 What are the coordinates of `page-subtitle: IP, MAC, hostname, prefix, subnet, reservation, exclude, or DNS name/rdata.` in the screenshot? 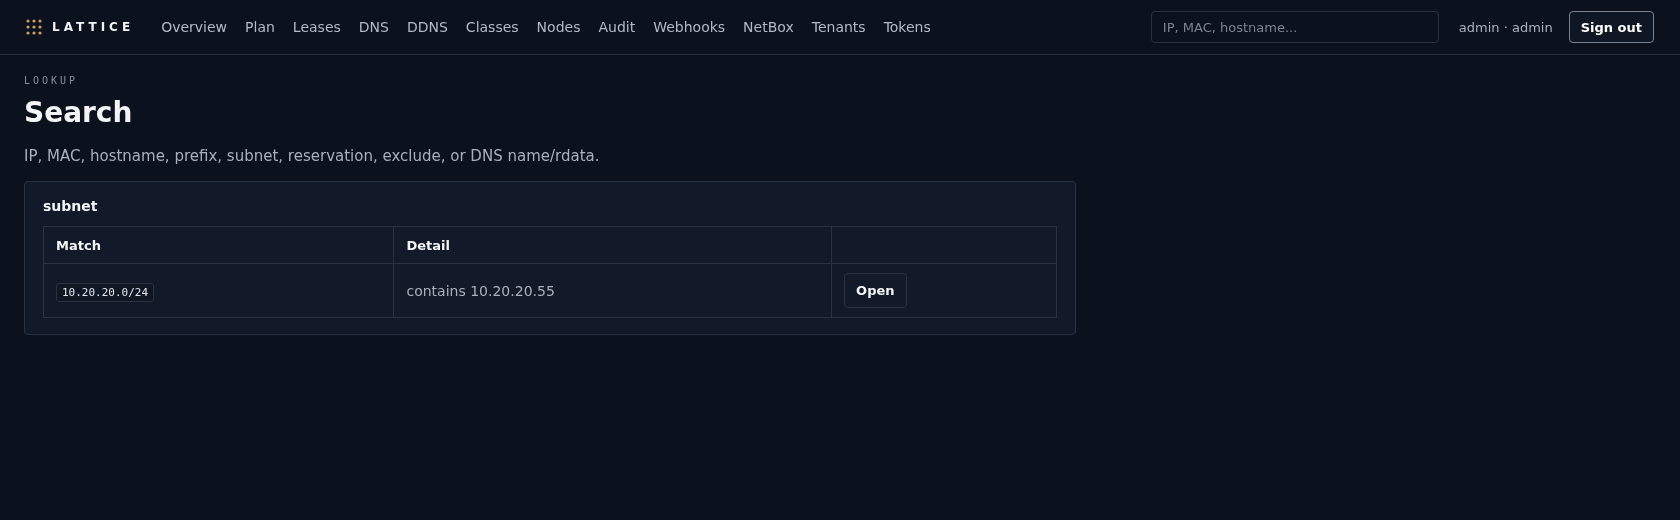 It's located at (312, 156).